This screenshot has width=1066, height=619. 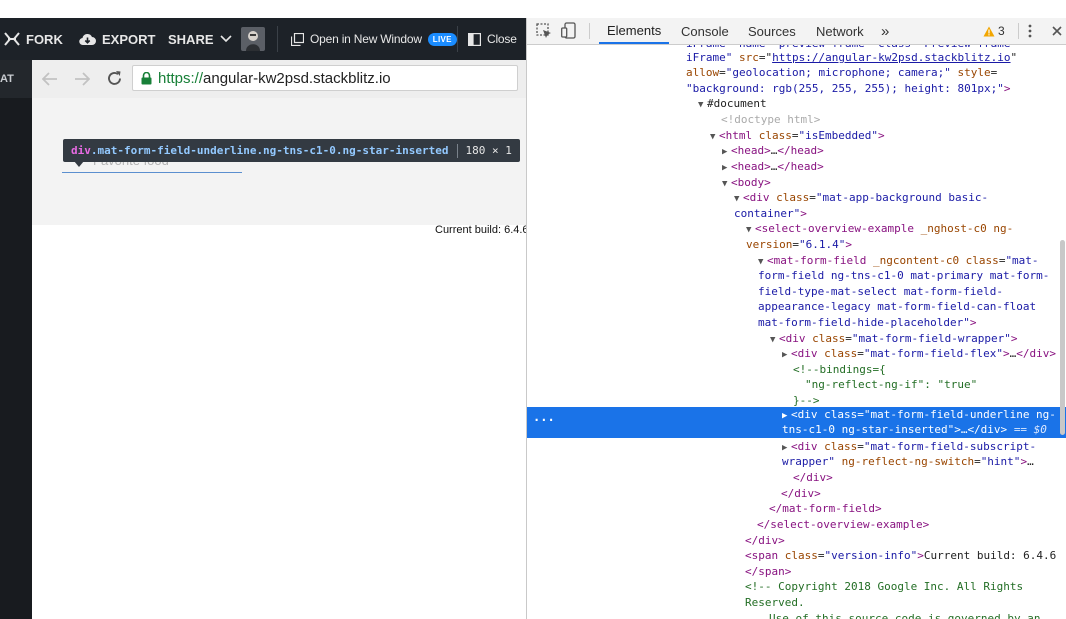 I want to click on url-host: angular-kw2psd.stackblitz.io, so click(x=297, y=78).